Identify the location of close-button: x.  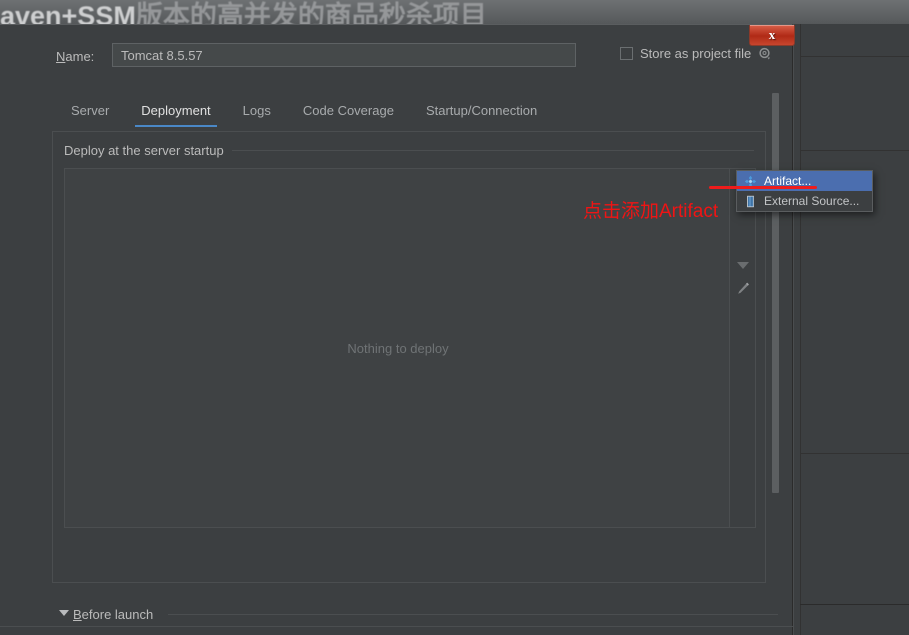
(772, 35).